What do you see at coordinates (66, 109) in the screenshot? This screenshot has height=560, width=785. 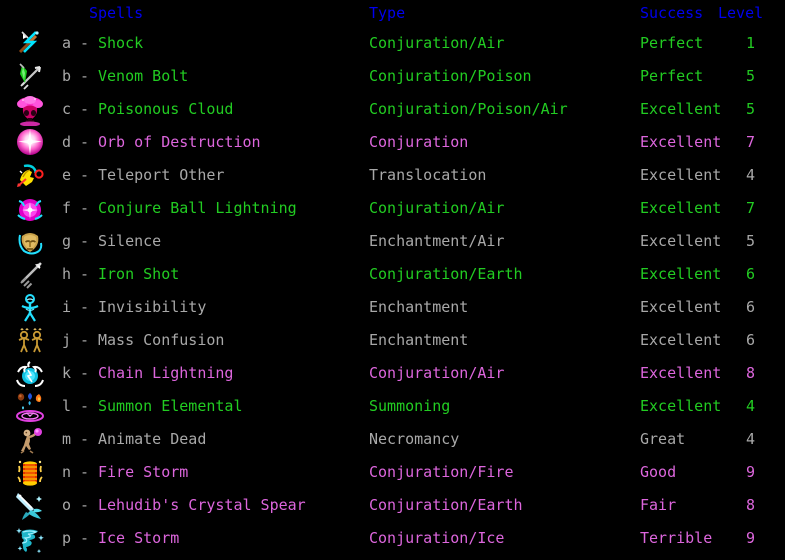 I see `spell-hotkey: c` at bounding box center [66, 109].